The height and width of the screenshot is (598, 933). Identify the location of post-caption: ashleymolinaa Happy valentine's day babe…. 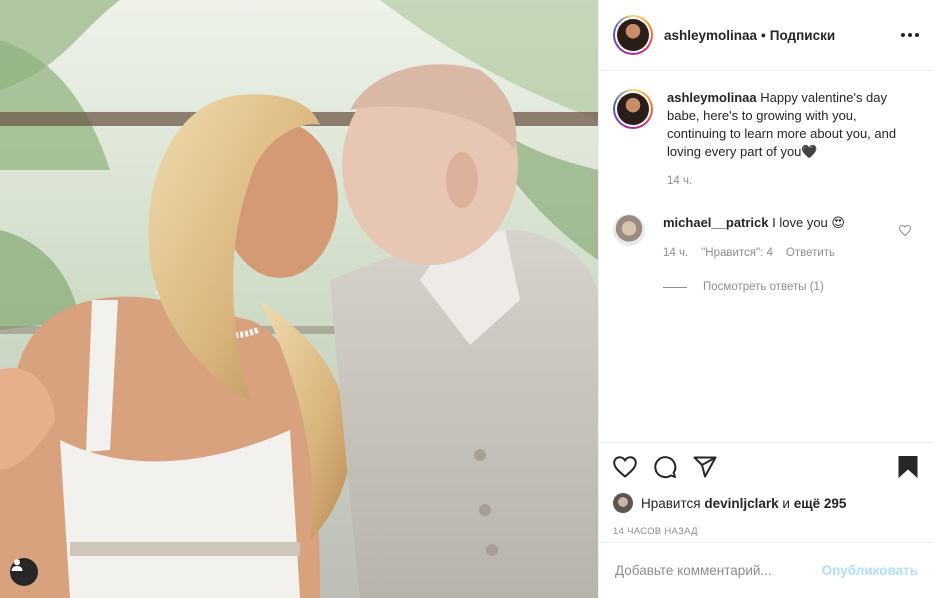
(766, 139).